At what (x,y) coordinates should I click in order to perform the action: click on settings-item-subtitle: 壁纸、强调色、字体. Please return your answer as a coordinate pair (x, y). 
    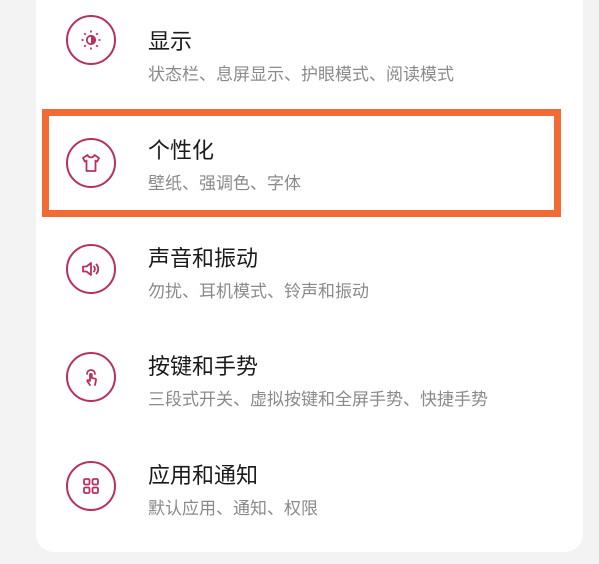
    Looking at the image, I should click on (224, 184).